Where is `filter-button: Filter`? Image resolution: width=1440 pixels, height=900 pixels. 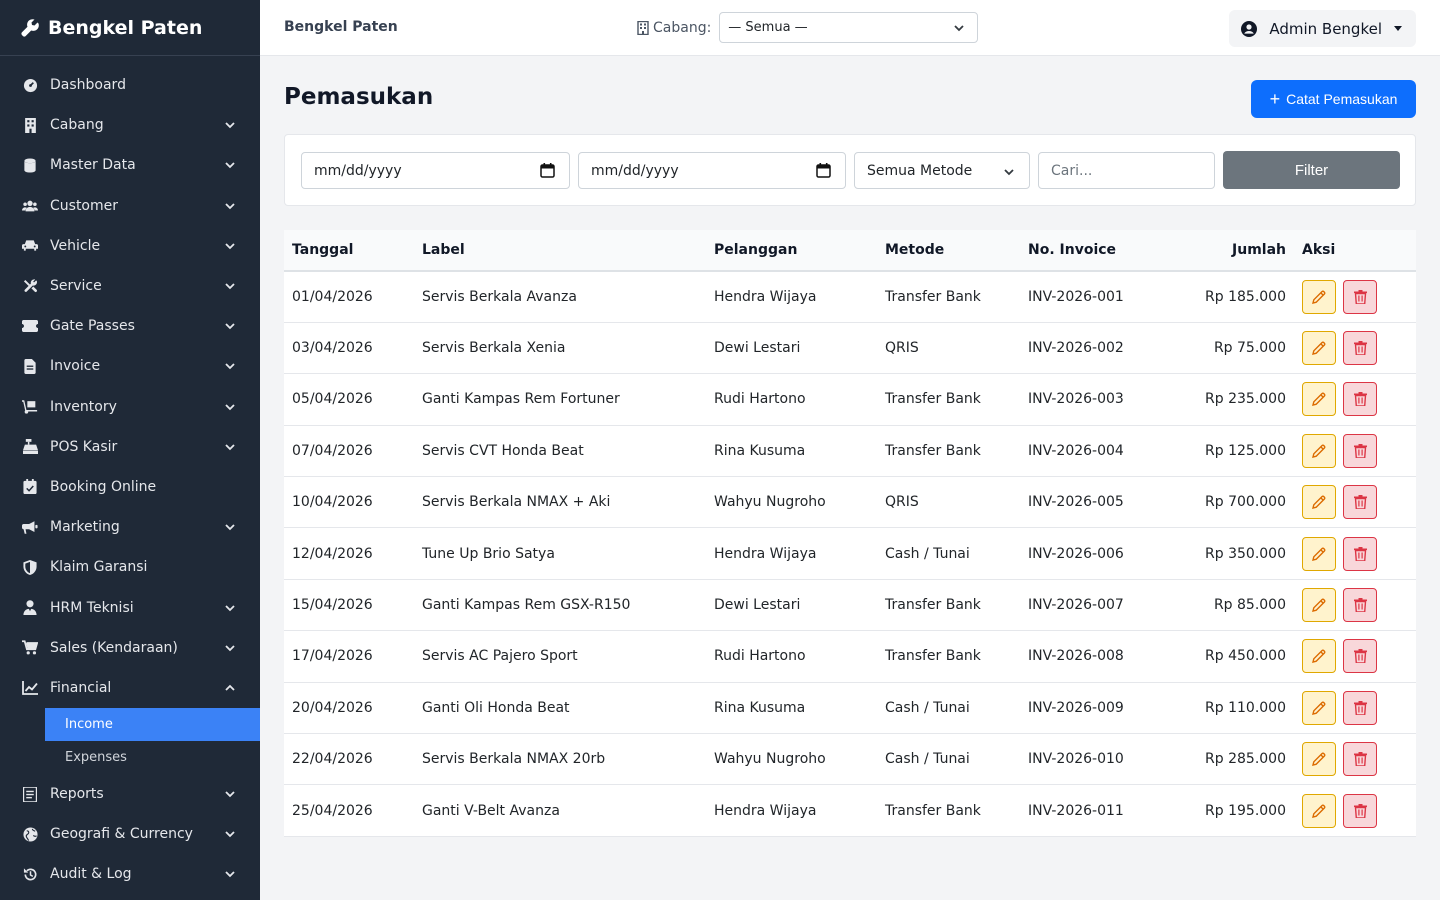 filter-button: Filter is located at coordinates (1311, 170).